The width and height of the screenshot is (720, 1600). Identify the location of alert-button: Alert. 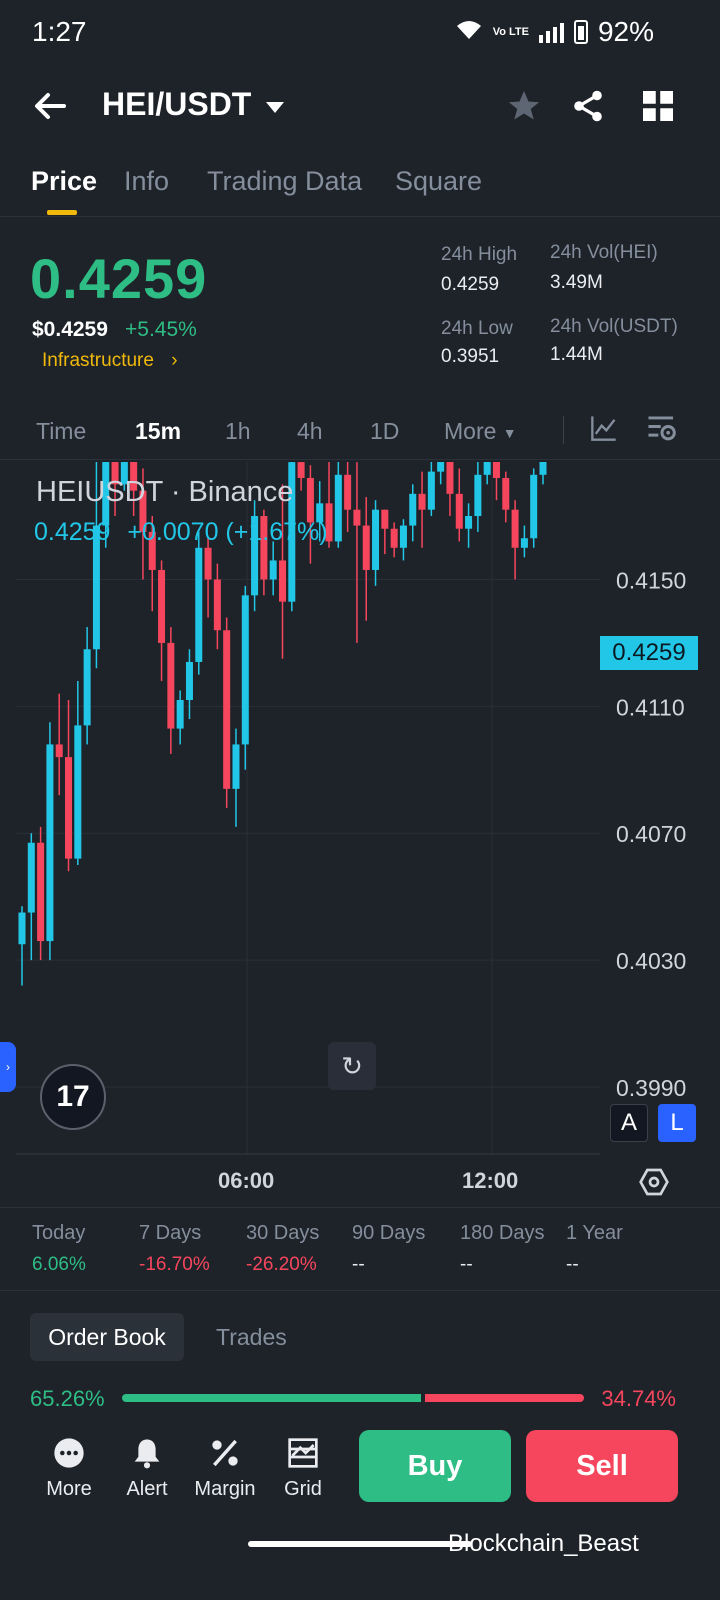
(147, 1468).